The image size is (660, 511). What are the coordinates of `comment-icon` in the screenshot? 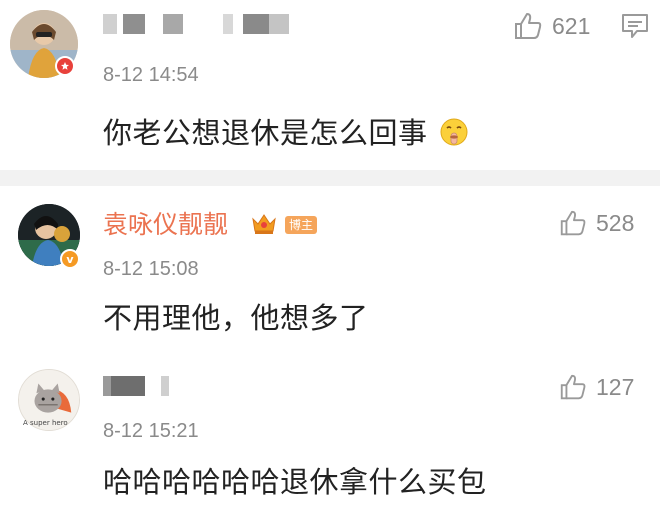 It's located at (635, 26).